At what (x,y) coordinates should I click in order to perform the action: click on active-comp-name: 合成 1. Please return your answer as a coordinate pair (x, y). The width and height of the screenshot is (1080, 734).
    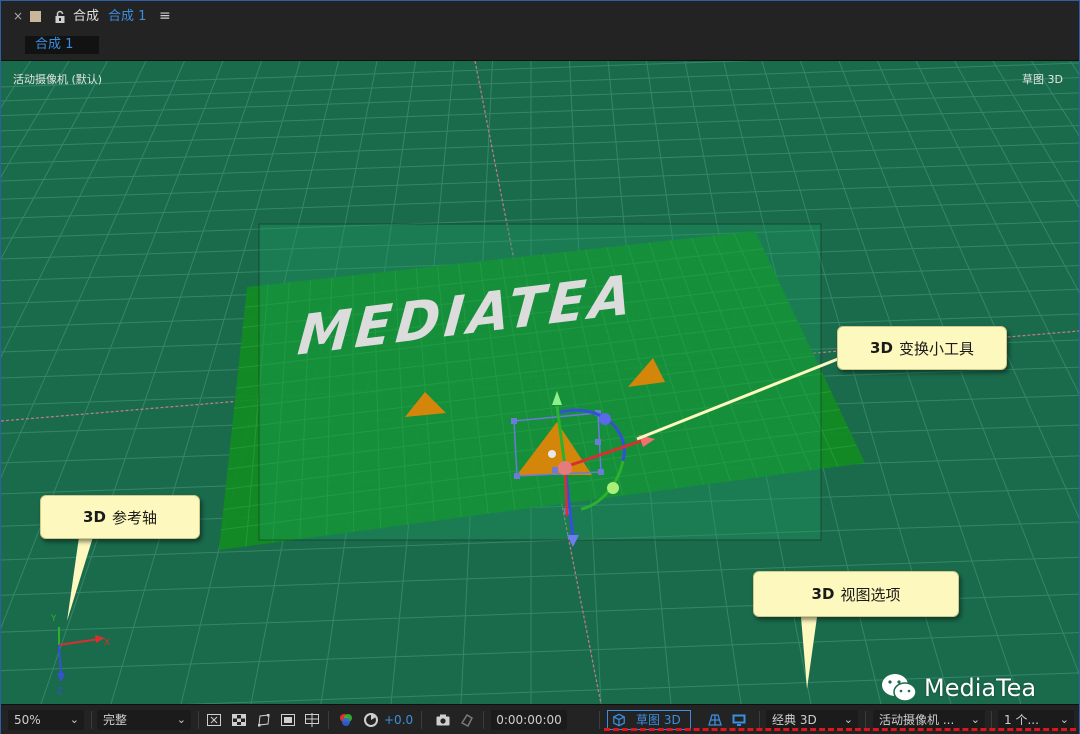
    Looking at the image, I should click on (127, 16).